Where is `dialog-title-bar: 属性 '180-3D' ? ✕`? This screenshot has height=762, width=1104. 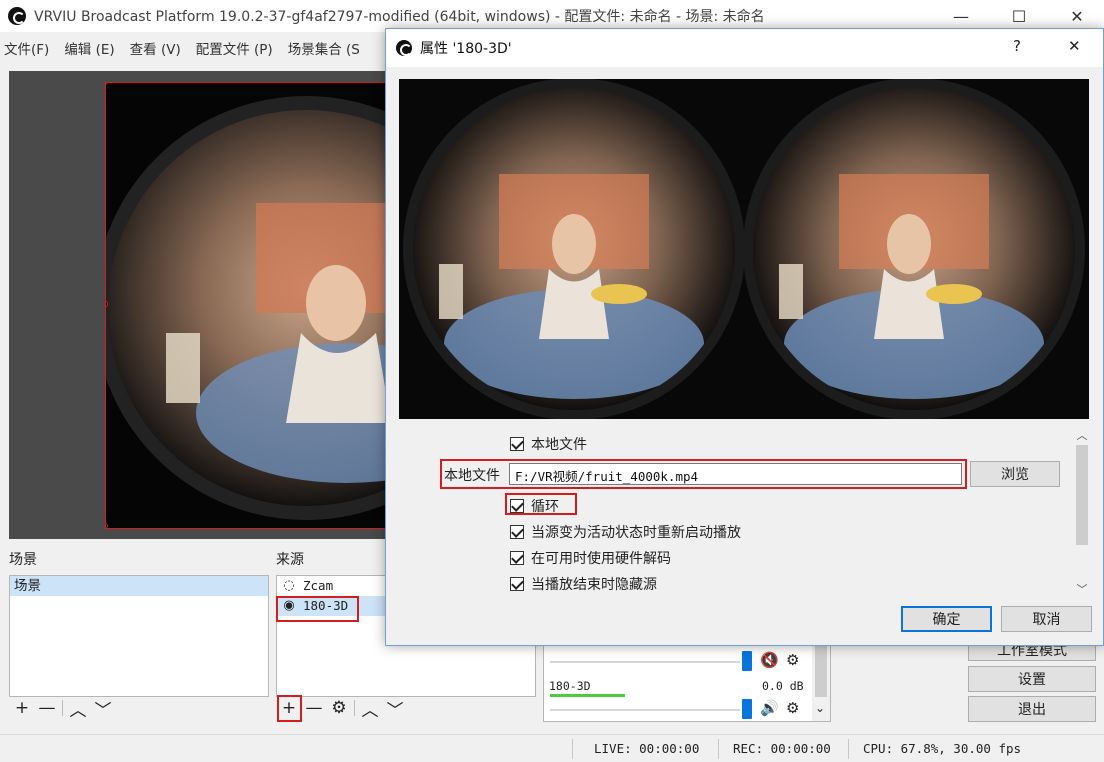 dialog-title-bar: 属性 '180-3D' ? ✕ is located at coordinates (744, 48).